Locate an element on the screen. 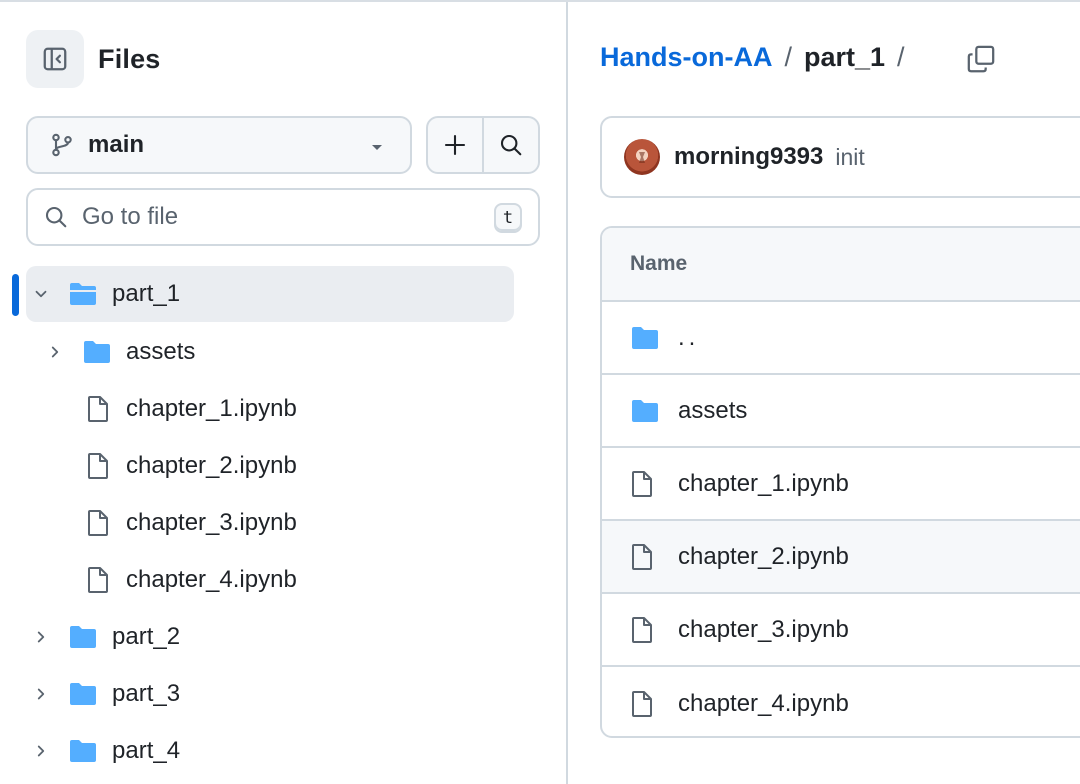  plus-icon is located at coordinates (455, 145).